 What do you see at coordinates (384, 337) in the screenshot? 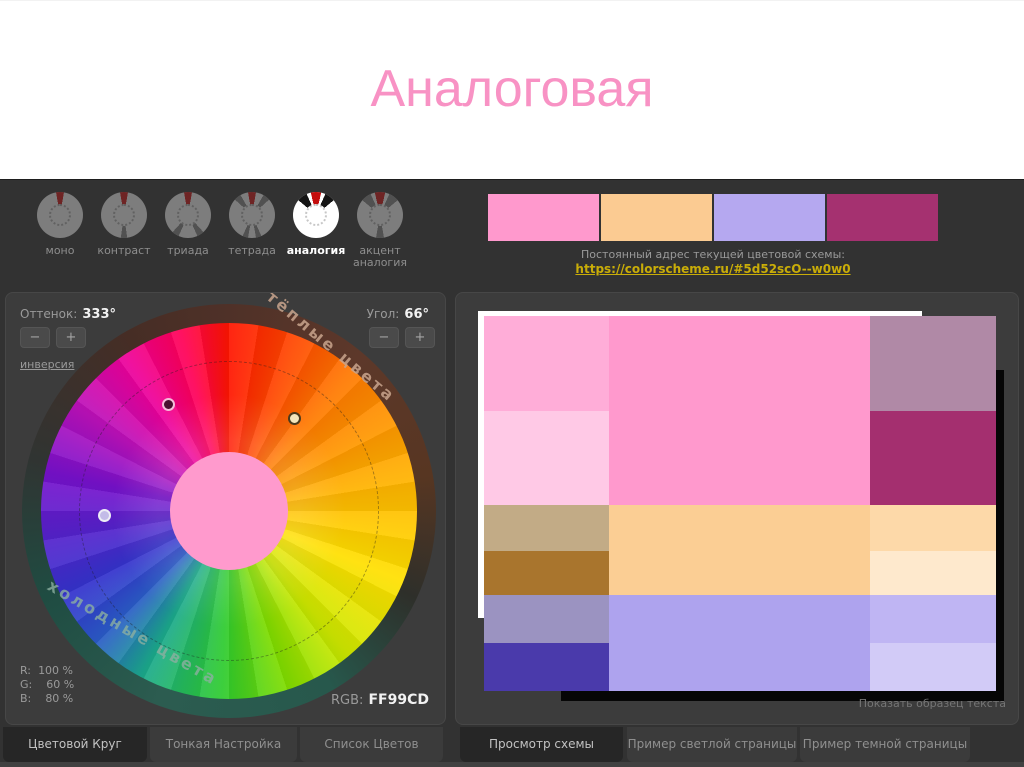
I see `angle-minus-button: −` at bounding box center [384, 337].